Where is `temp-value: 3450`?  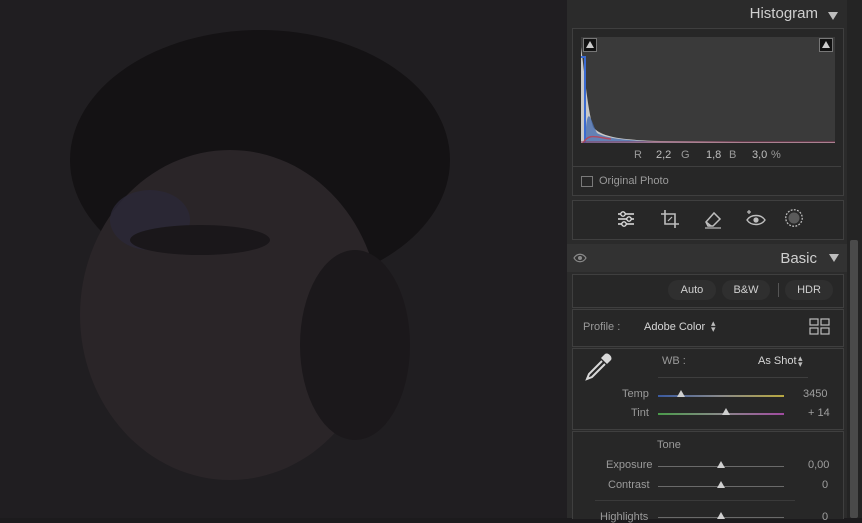
temp-value: 3450 is located at coordinates (815, 394).